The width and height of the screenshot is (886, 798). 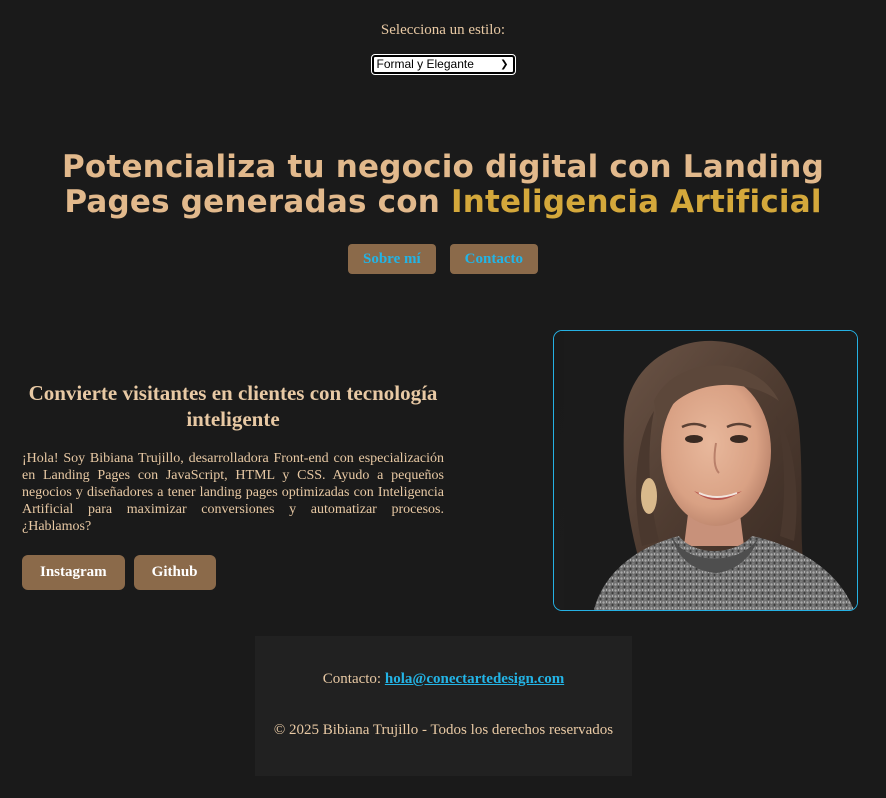 I want to click on footer-contact: Contacto: hola@conectartedesign.com, so click(x=443, y=679).